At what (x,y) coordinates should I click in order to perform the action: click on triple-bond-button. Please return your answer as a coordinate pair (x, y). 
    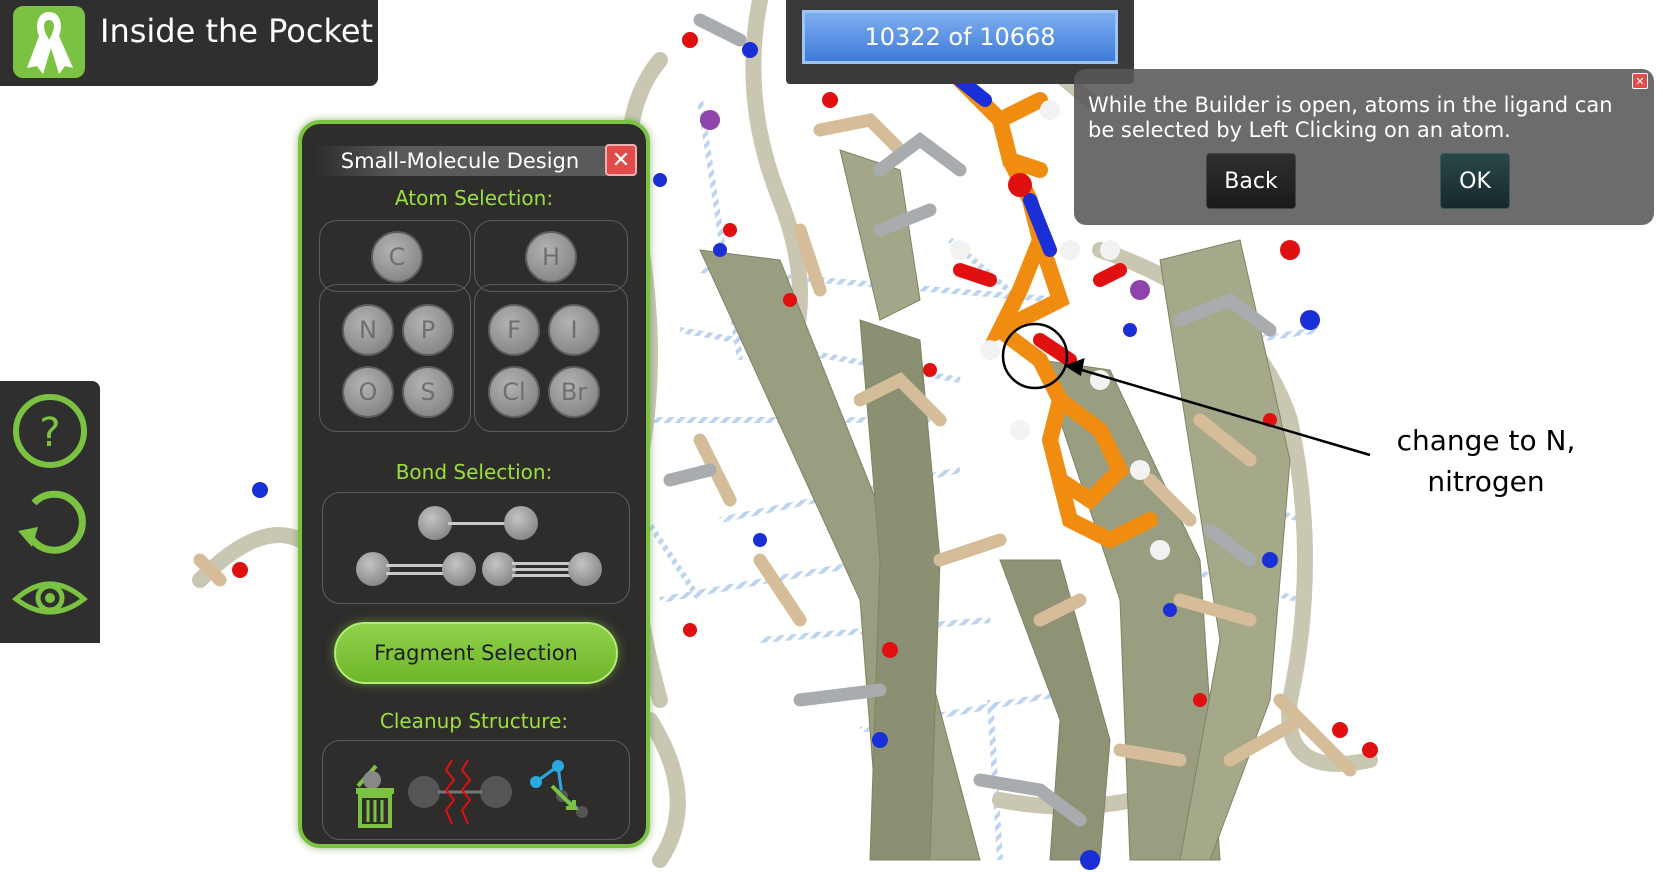
    Looking at the image, I should click on (543, 570).